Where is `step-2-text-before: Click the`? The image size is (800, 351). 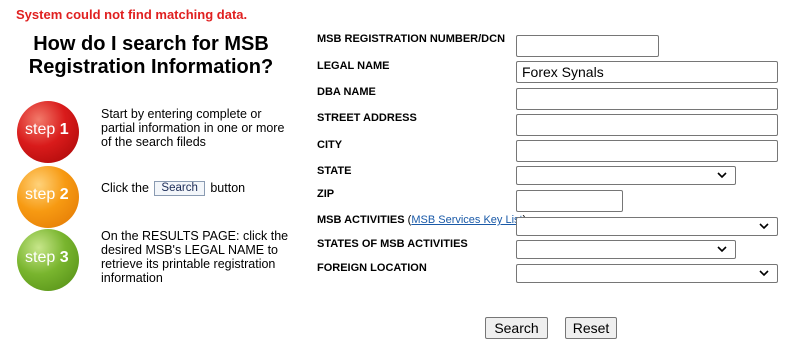 step-2-text-before: Click the is located at coordinates (125, 188).